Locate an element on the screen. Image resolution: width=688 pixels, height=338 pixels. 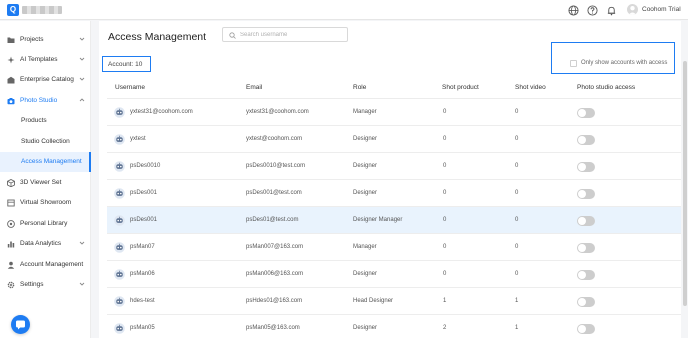
sidebar-item-label: AI Templates is located at coordinates (39, 59).